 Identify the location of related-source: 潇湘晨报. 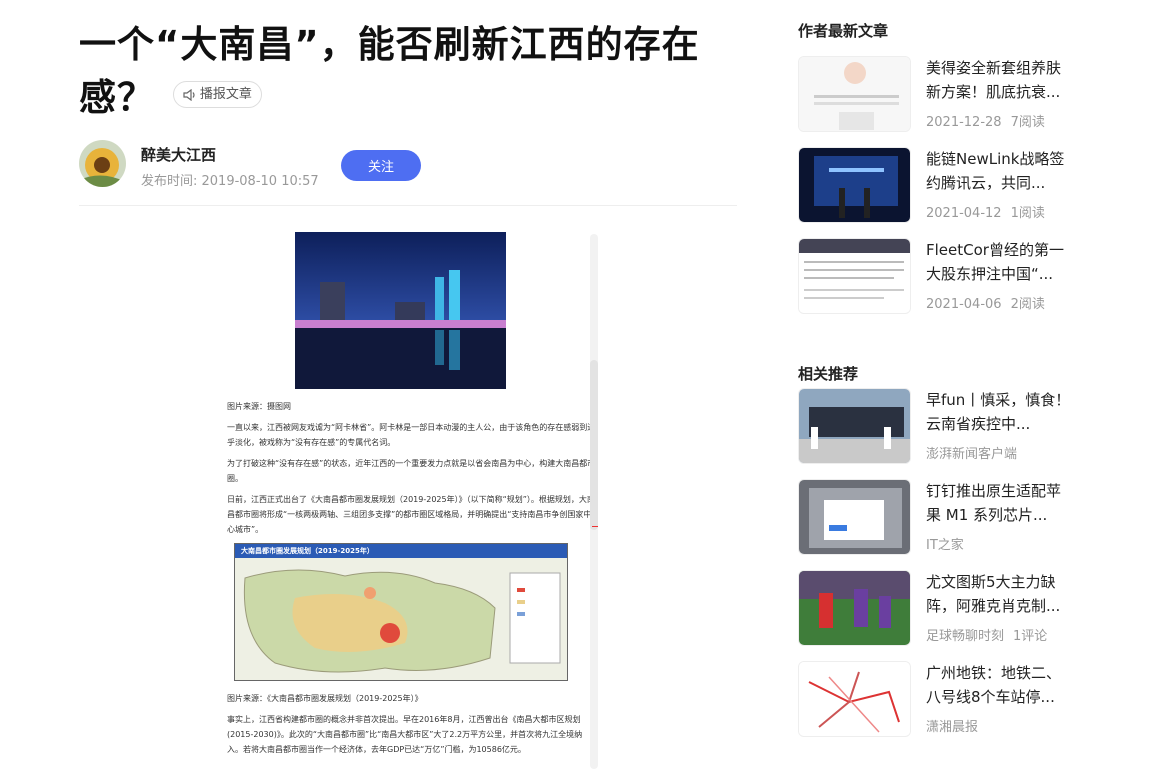
(952, 727).